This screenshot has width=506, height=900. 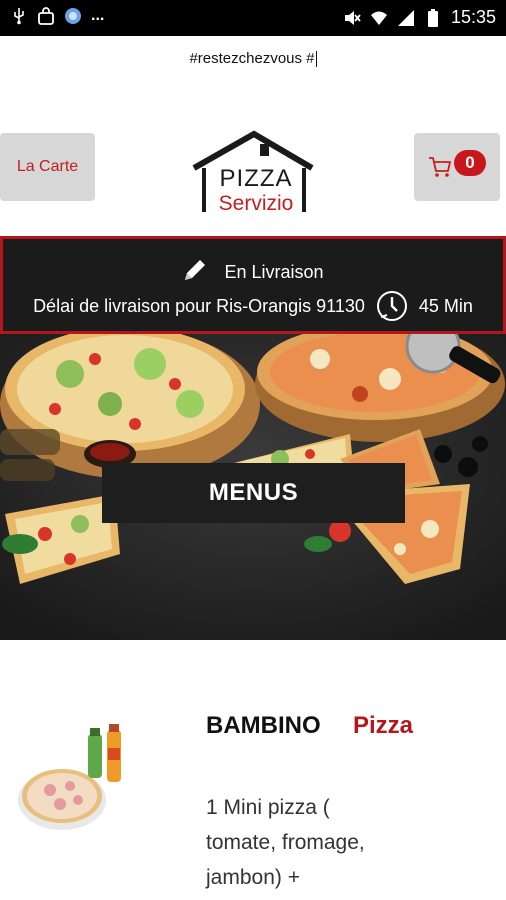 I want to click on product-name: BAMBINO, so click(x=263, y=726).